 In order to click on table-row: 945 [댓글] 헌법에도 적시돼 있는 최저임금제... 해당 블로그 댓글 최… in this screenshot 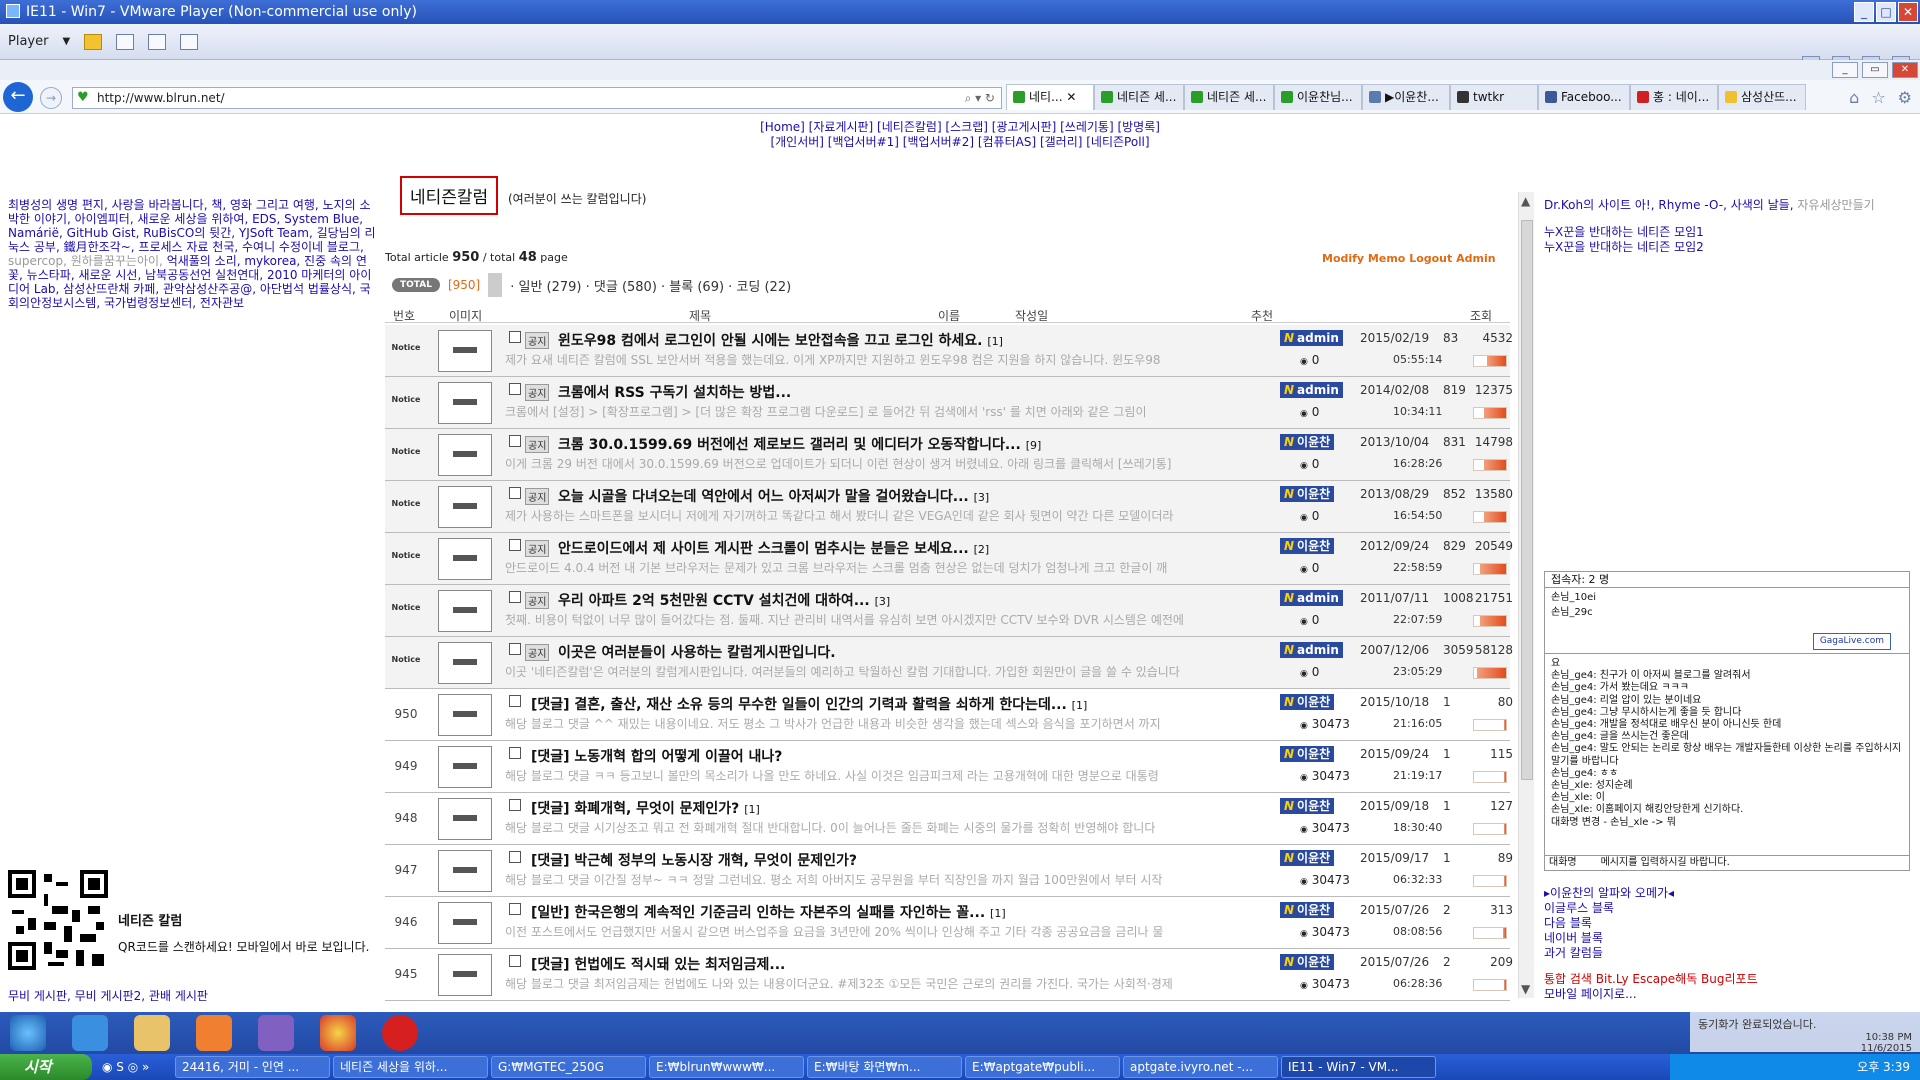, I will do `click(949, 975)`.